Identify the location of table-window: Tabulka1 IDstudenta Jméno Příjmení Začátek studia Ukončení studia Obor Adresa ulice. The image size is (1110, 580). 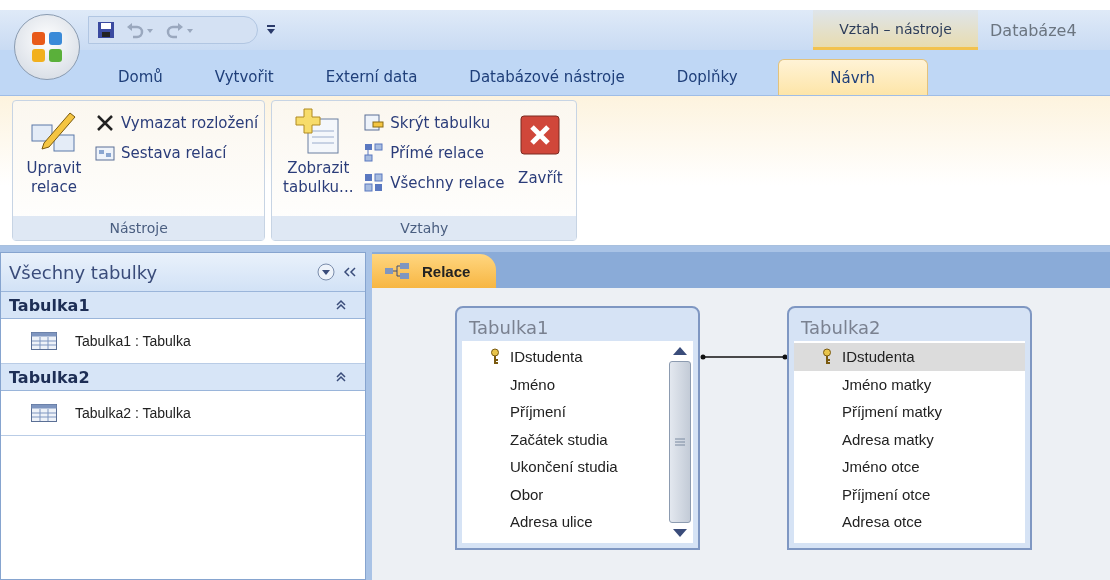
(577, 428).